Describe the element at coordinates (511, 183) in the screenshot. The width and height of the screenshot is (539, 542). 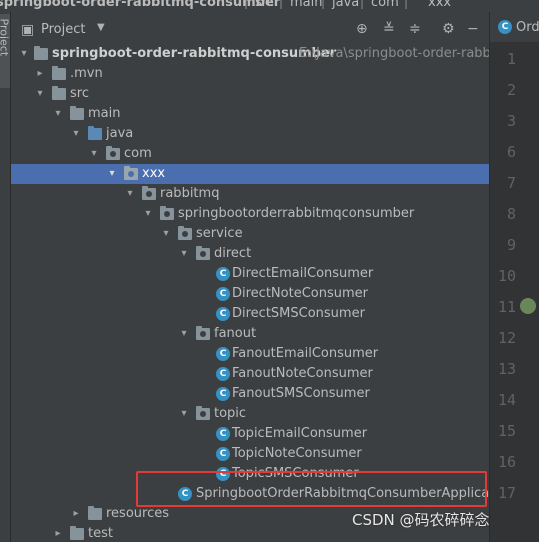
I see `line-number: 7` at that location.